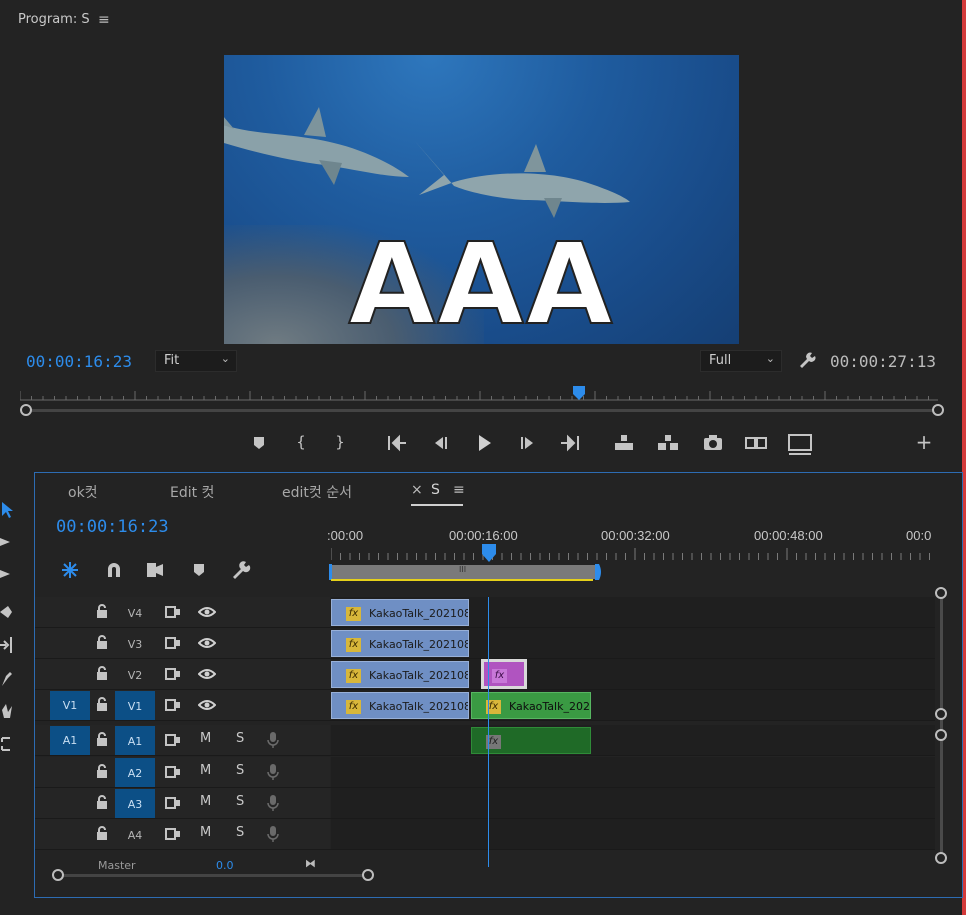 This screenshot has height=915, width=966. I want to click on add-marker-icon, so click(199, 570).